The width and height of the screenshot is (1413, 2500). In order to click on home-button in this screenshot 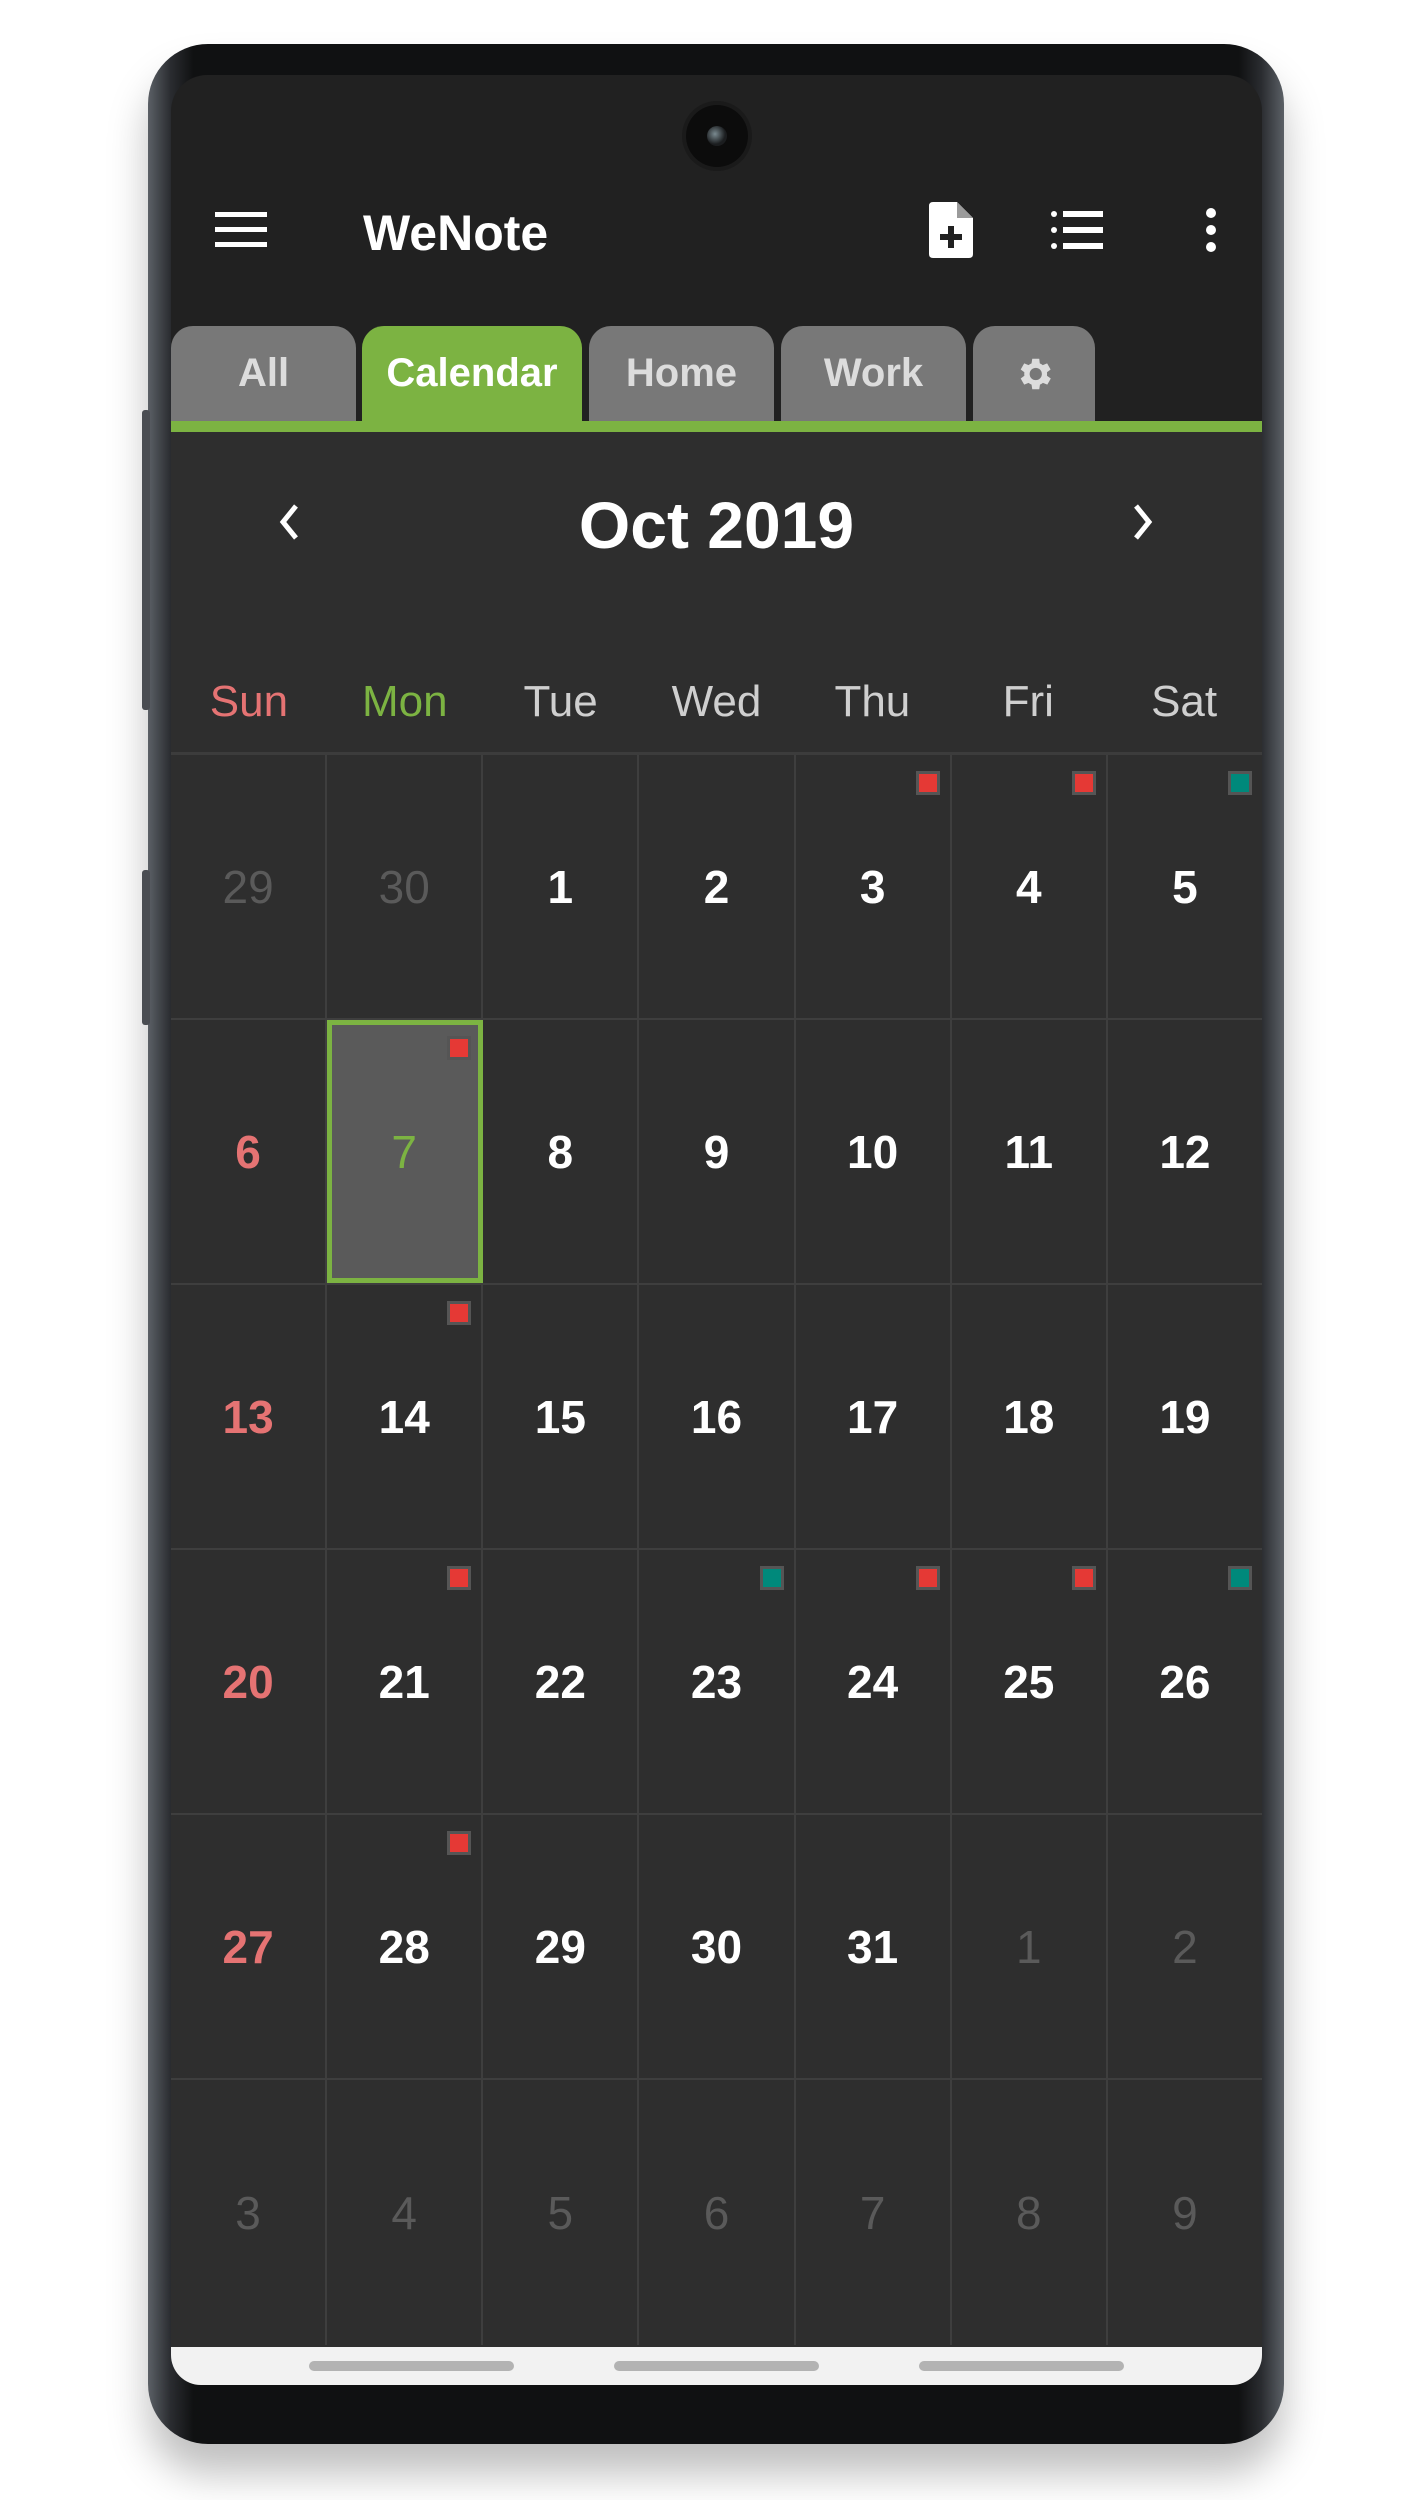, I will do `click(716, 2366)`.